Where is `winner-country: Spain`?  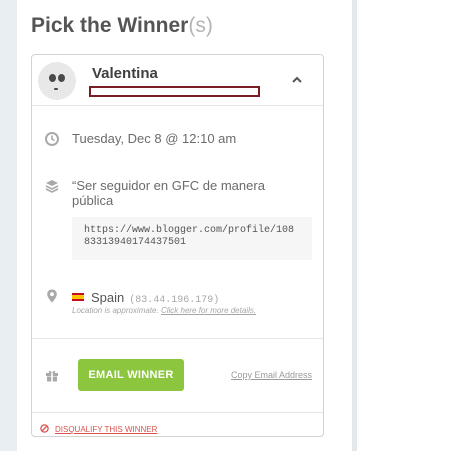 winner-country: Spain is located at coordinates (108, 297).